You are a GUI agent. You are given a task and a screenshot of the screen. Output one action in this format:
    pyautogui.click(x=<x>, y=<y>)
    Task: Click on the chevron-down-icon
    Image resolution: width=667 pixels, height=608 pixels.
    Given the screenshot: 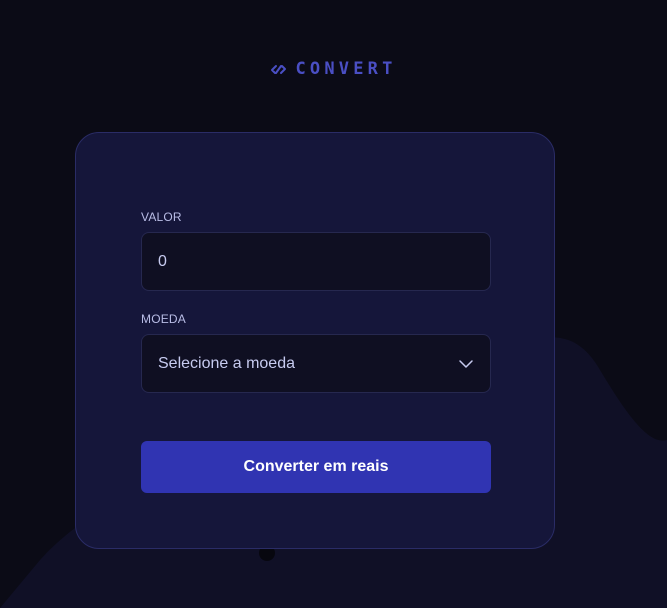 What is the action you would take?
    pyautogui.click(x=466, y=364)
    